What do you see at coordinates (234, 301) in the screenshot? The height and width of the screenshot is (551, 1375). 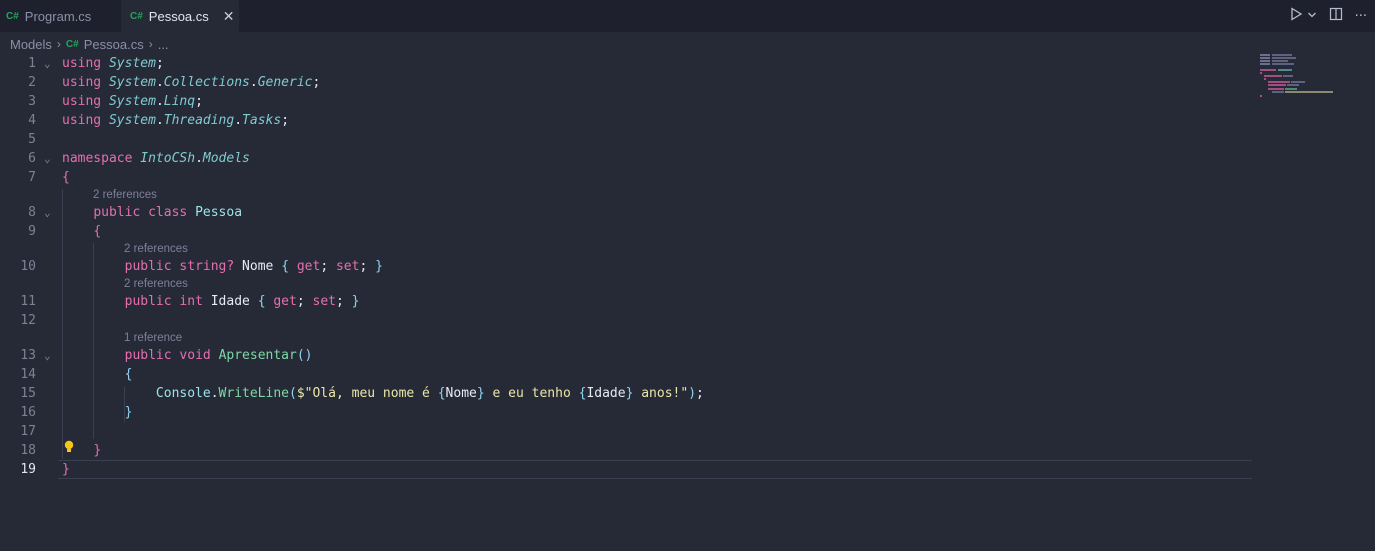 I see `code-token: Idade` at bounding box center [234, 301].